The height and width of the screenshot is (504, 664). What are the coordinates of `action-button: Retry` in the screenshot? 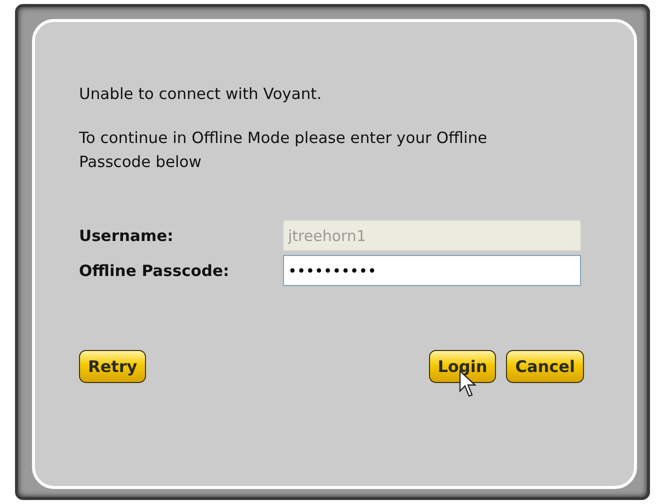 It's located at (112, 366).